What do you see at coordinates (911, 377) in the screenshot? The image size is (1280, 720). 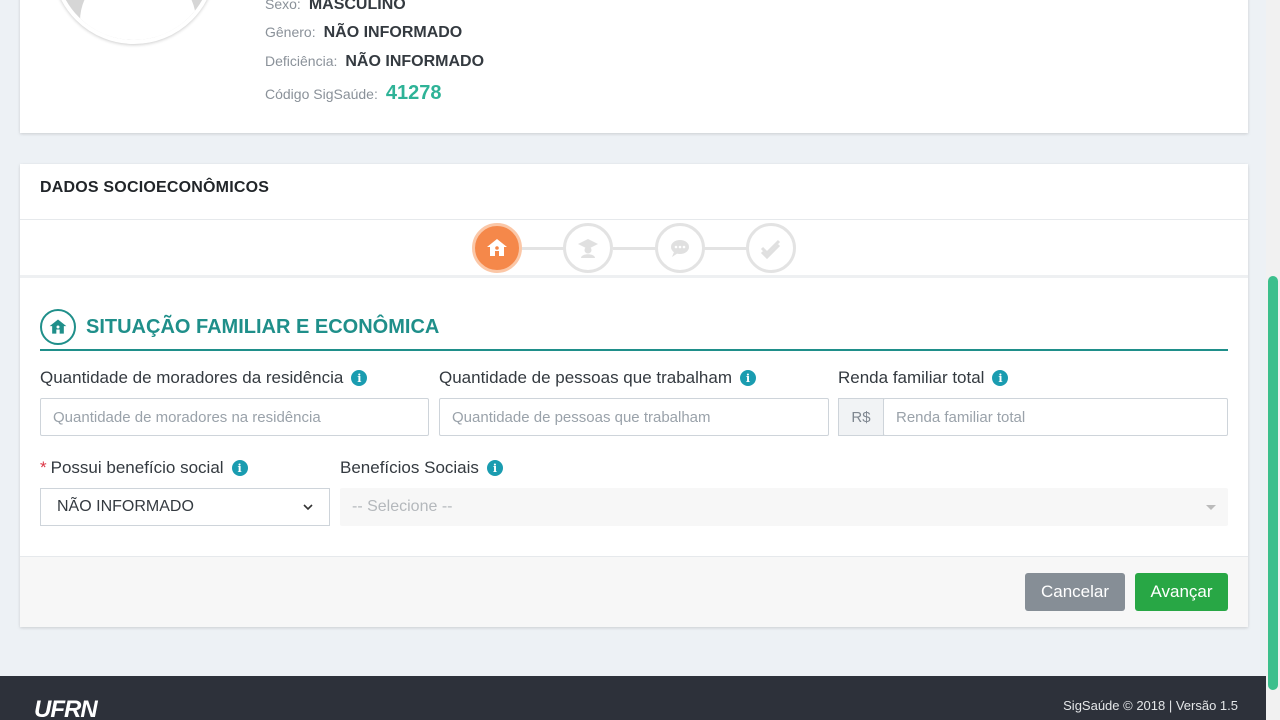 I see `renda-label: Renda familiar total` at bounding box center [911, 377].